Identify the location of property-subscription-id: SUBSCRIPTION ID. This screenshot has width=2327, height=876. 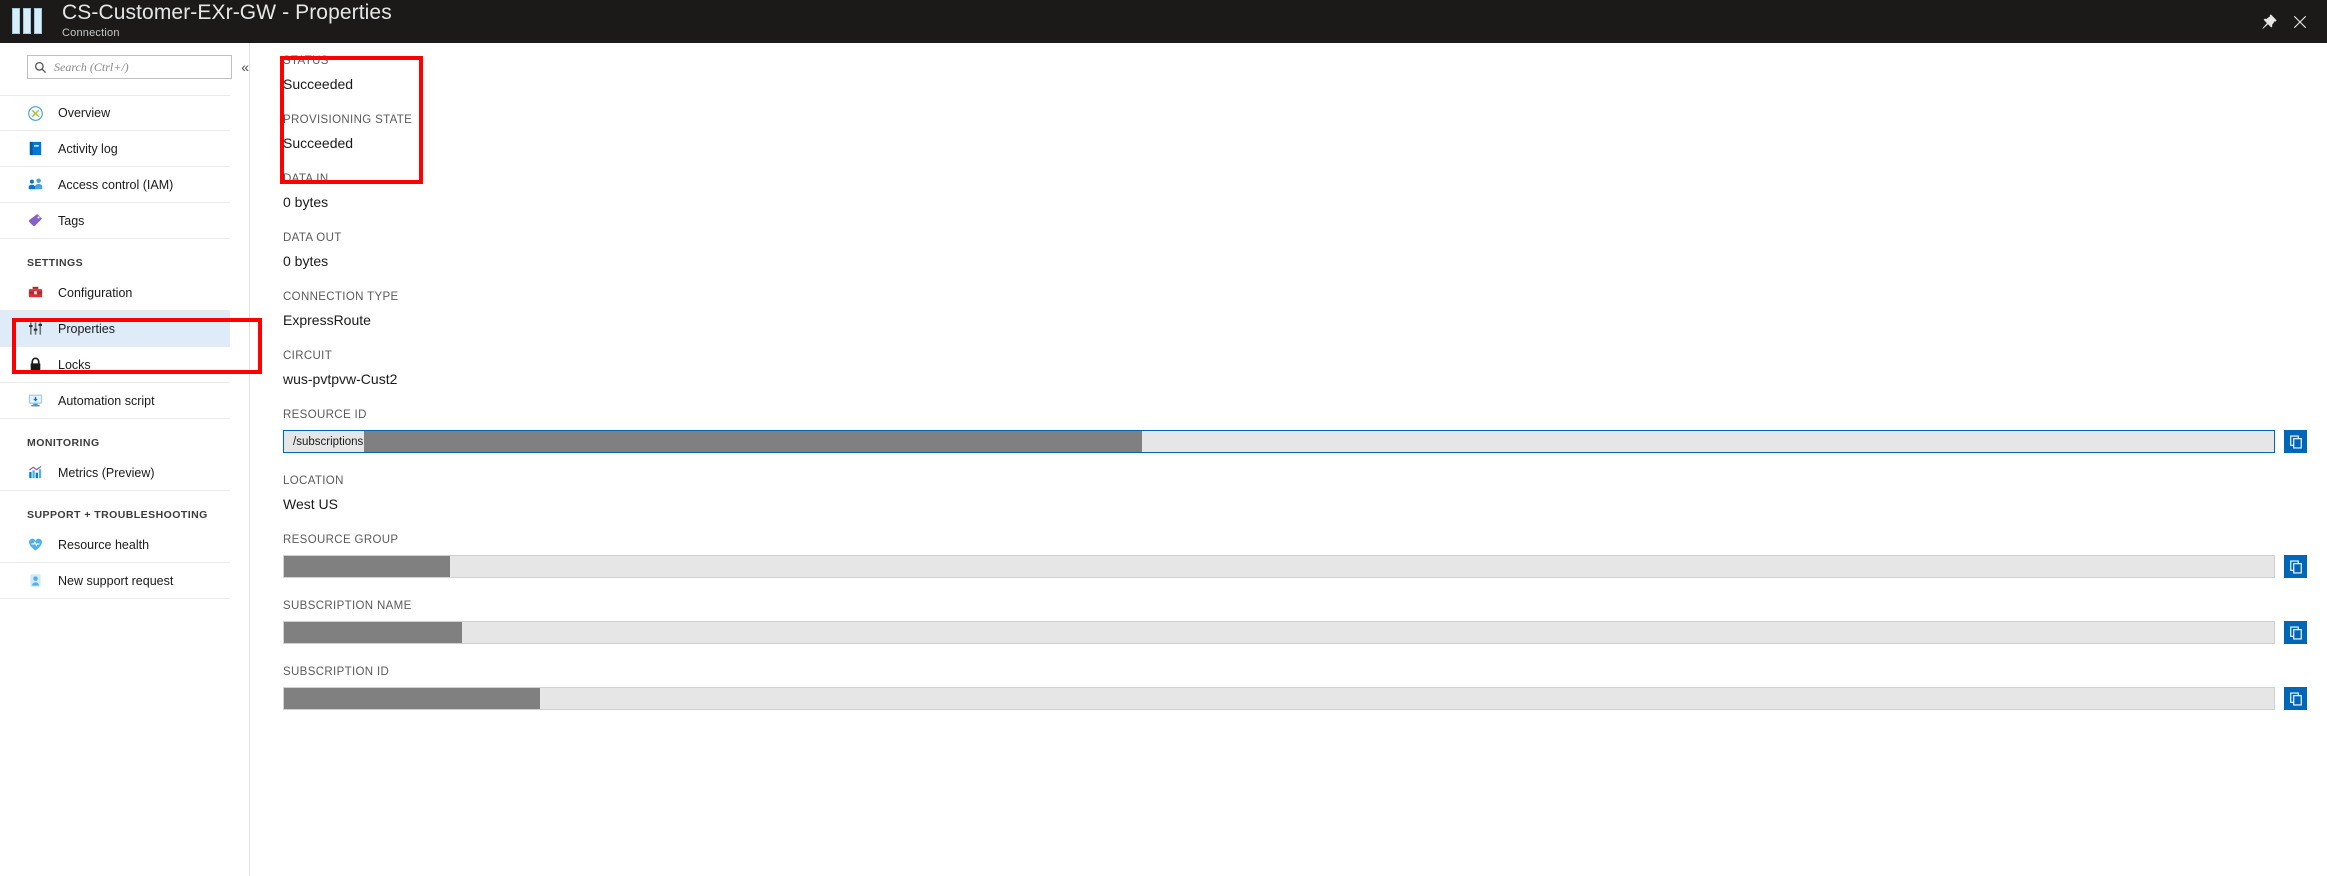
(1305, 688).